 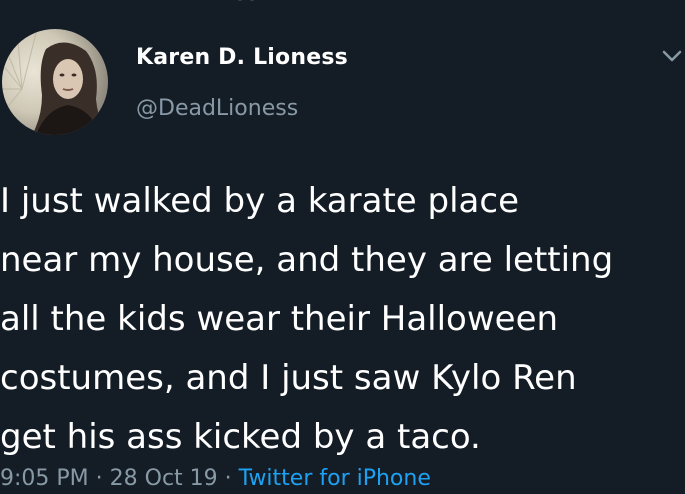 I want to click on avatar-image, so click(x=55, y=82).